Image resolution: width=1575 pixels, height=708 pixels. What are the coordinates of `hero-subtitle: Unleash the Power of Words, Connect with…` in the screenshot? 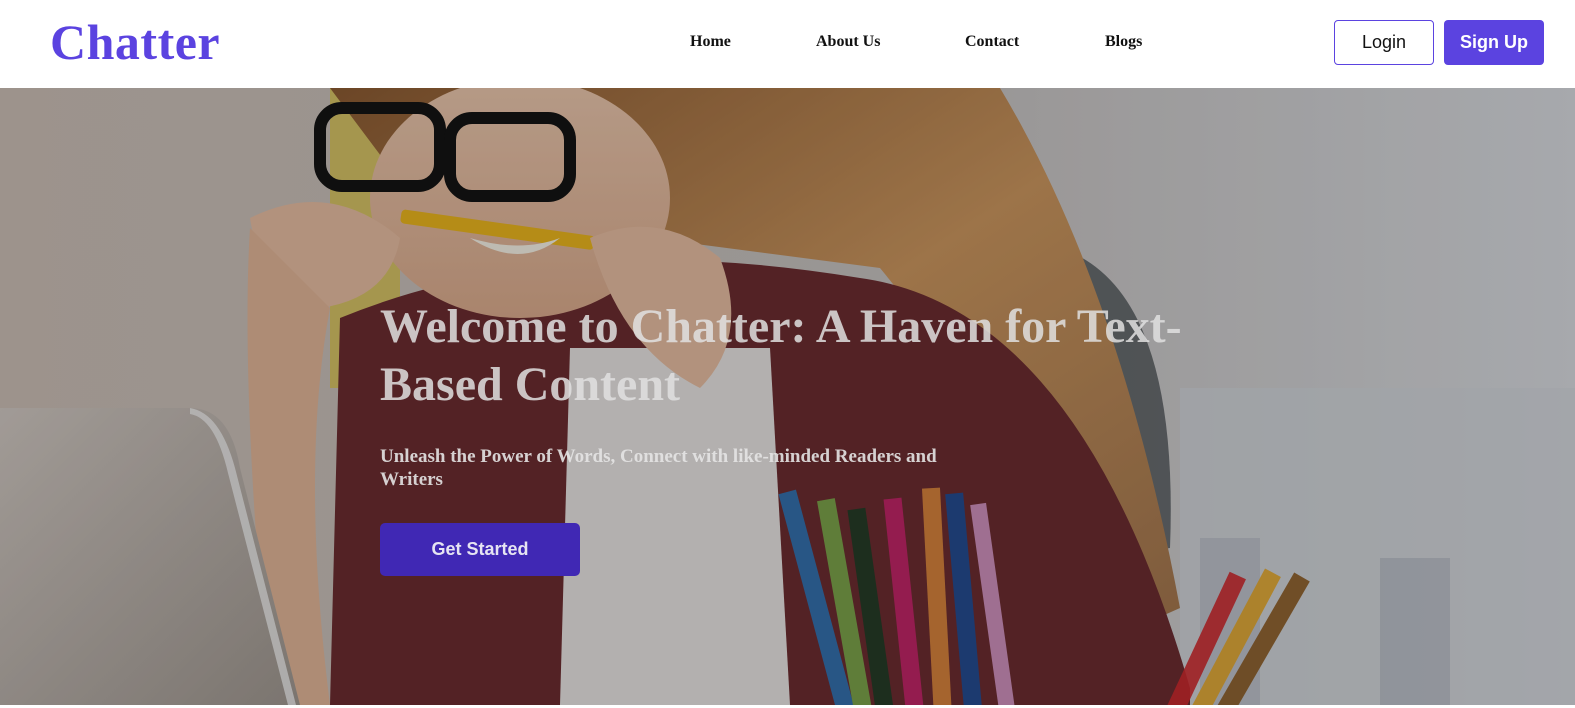 It's located at (658, 468).